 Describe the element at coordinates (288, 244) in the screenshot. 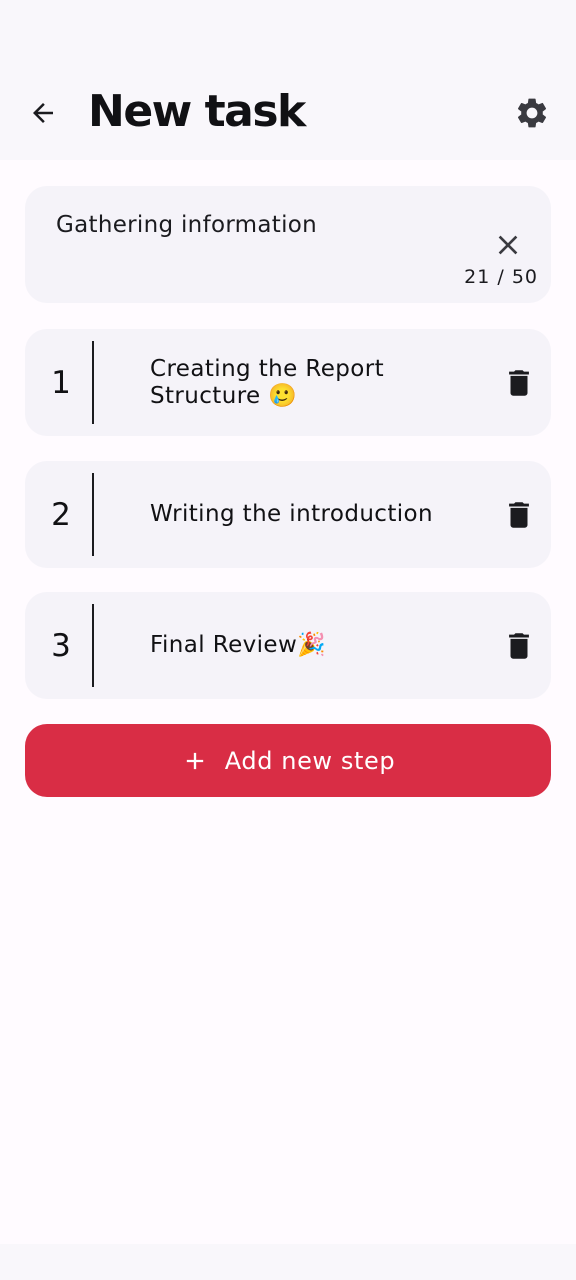

I see `task-title-card: 21 / 50` at that location.